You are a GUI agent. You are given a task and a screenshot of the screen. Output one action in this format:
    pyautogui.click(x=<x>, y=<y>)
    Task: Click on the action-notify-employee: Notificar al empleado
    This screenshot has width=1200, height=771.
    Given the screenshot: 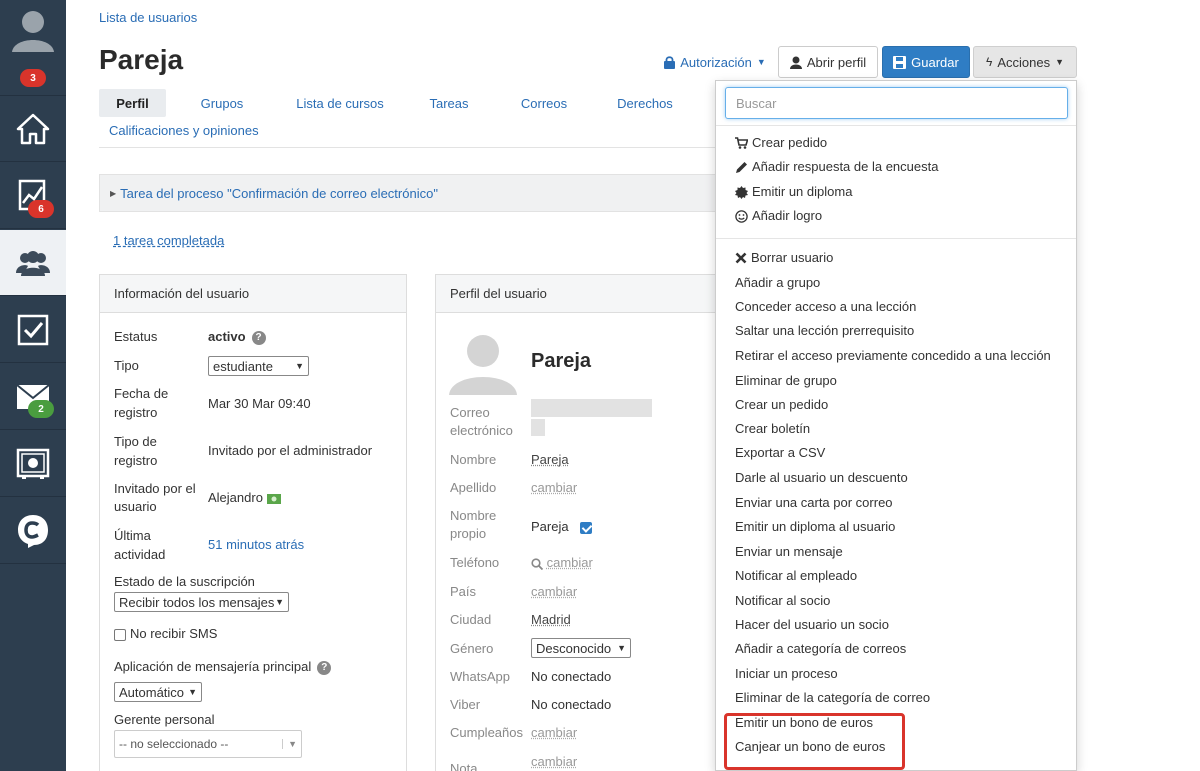 What is the action you would take?
    pyautogui.click(x=796, y=576)
    